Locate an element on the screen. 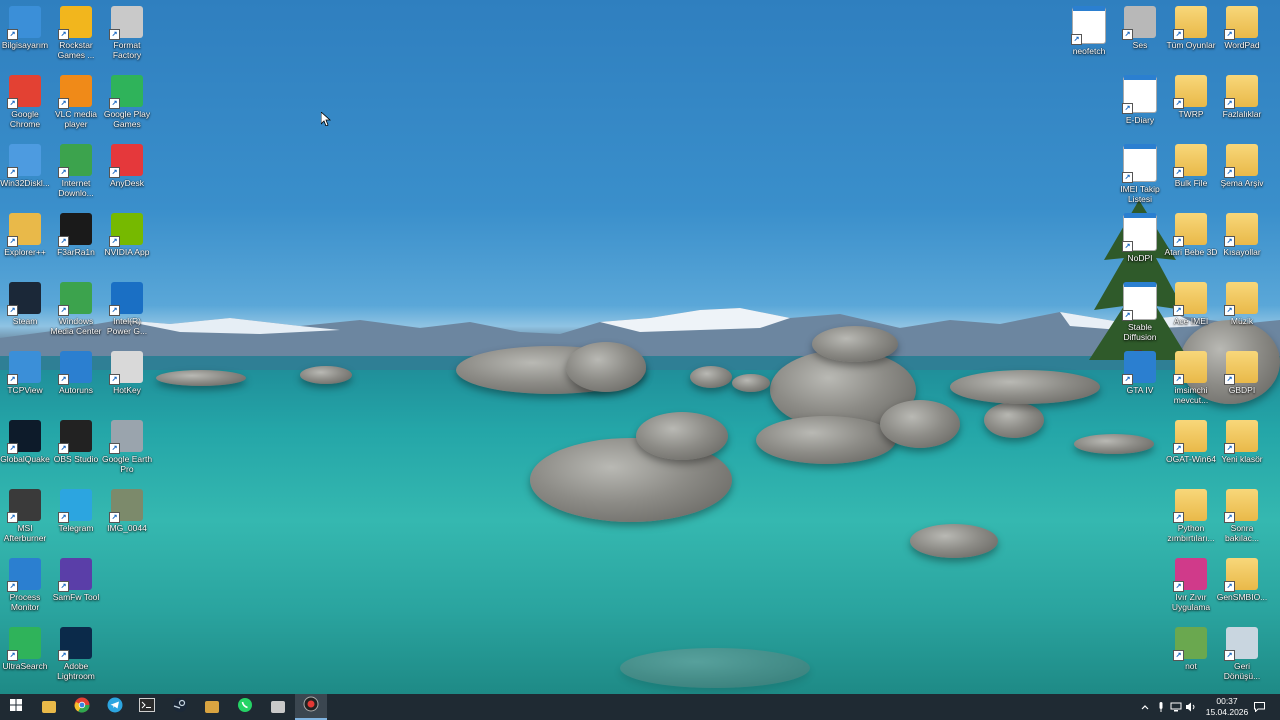 The height and width of the screenshot is (720, 1280). taskbar-recorder is located at coordinates (311, 707).